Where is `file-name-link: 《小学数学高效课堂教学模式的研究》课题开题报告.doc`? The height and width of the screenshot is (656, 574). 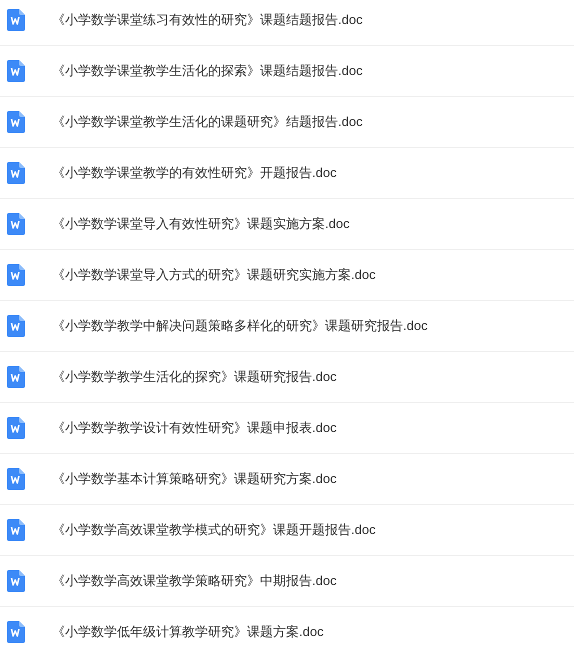
file-name-link: 《小学数学高效课堂教学模式的研究》课题开题报告.doc is located at coordinates (214, 530).